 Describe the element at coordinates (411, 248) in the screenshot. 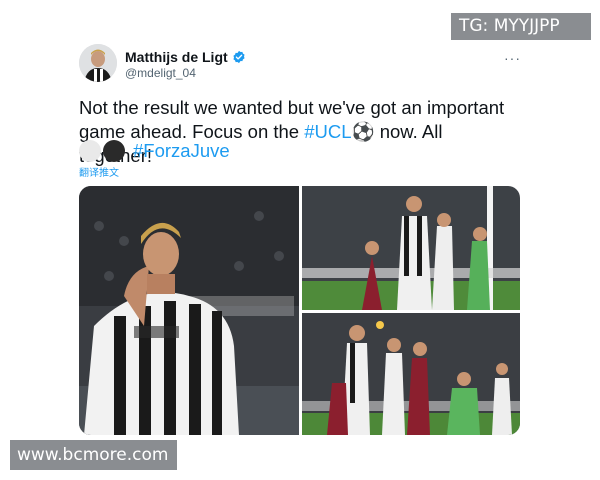

I see `photo-header-action` at that location.